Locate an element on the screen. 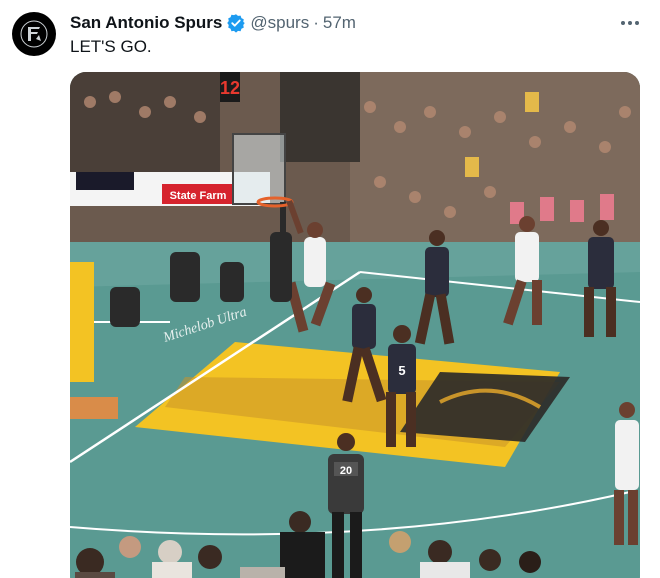 Image resolution: width=660 pixels, height=578 pixels. referee-number: 20 is located at coordinates (346, 471).